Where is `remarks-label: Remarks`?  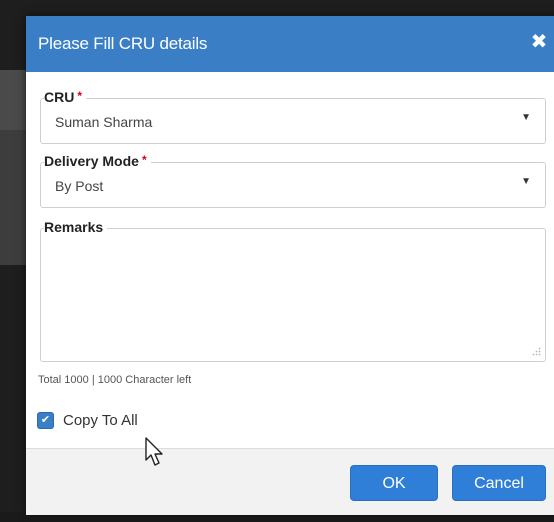
remarks-label: Remarks is located at coordinates (76, 227).